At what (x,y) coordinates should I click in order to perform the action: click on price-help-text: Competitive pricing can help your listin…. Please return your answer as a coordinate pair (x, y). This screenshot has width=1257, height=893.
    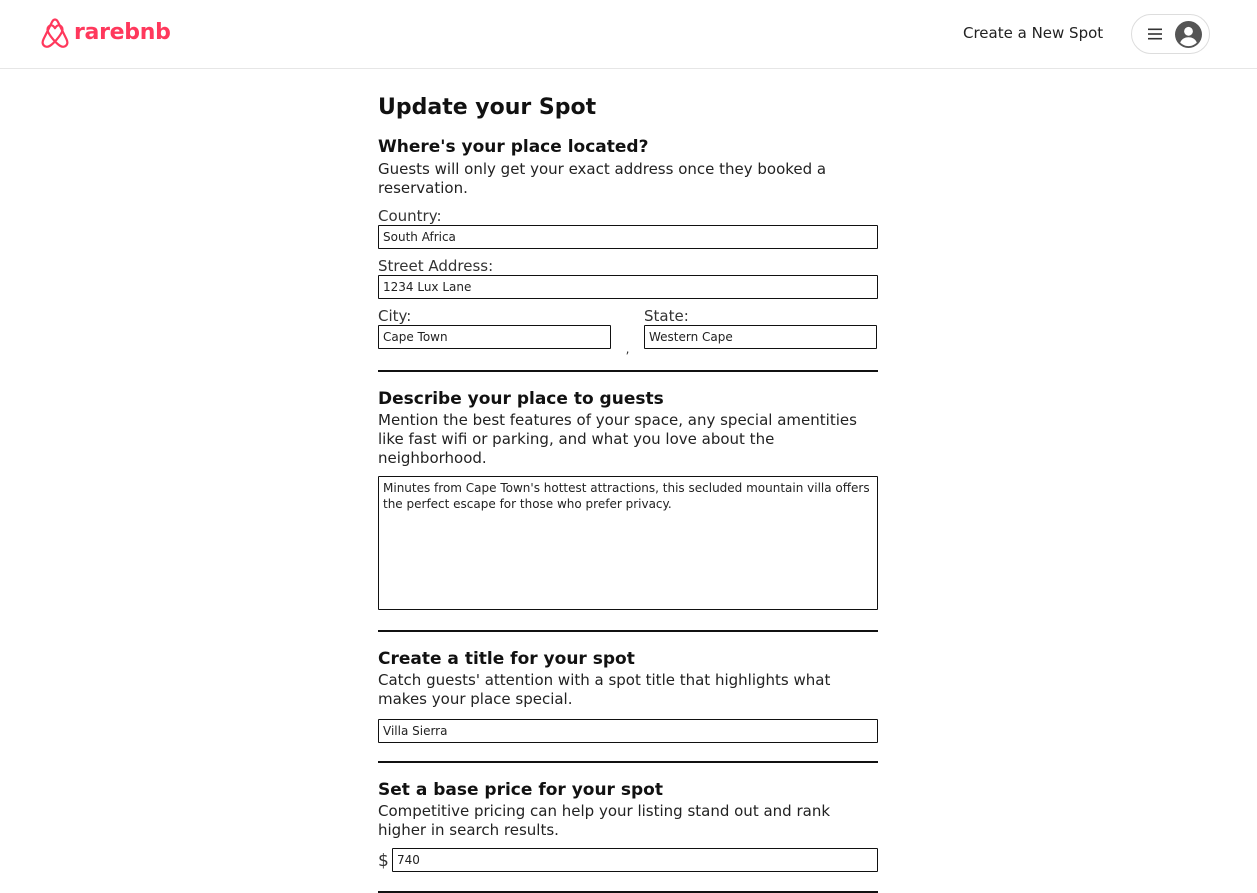
    Looking at the image, I should click on (604, 820).